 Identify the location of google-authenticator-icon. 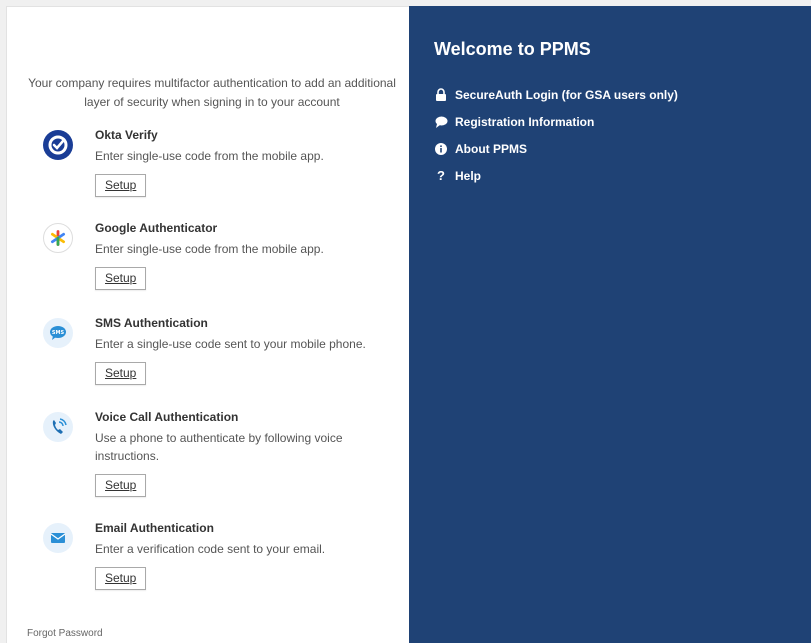
(58, 238).